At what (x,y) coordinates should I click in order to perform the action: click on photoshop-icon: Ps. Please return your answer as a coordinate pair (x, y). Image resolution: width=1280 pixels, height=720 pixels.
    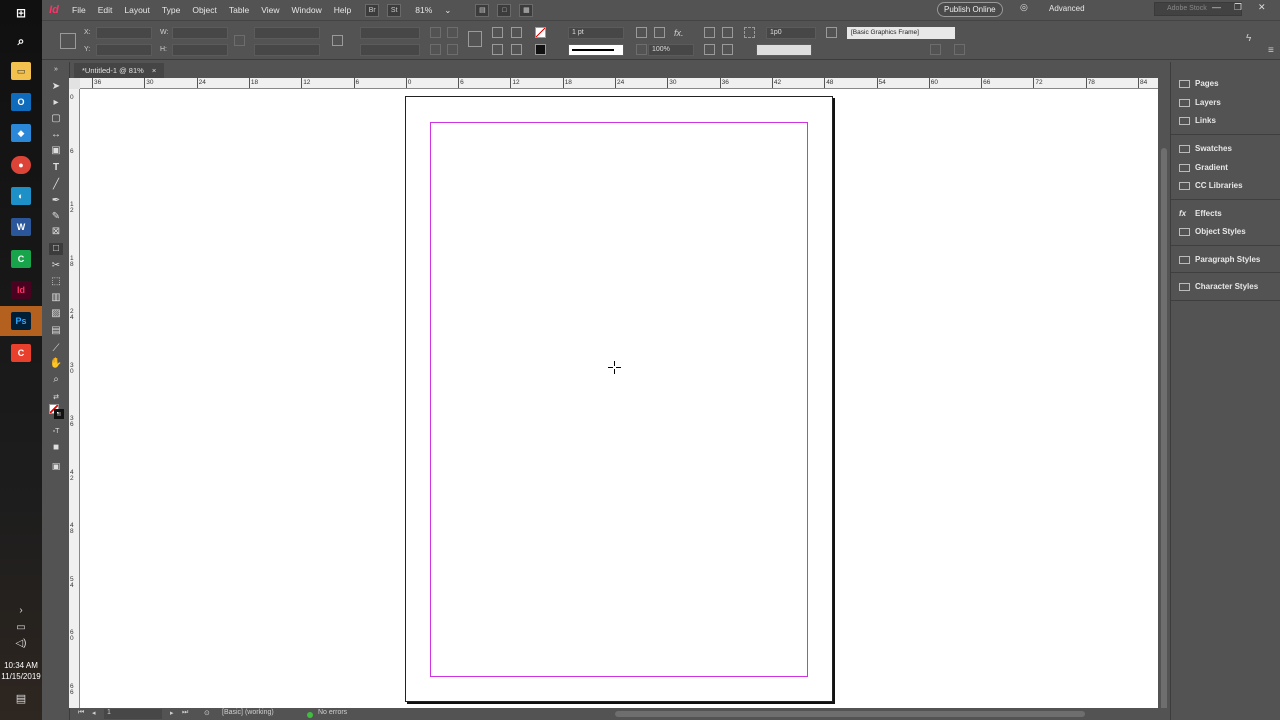
    Looking at the image, I should click on (21, 321).